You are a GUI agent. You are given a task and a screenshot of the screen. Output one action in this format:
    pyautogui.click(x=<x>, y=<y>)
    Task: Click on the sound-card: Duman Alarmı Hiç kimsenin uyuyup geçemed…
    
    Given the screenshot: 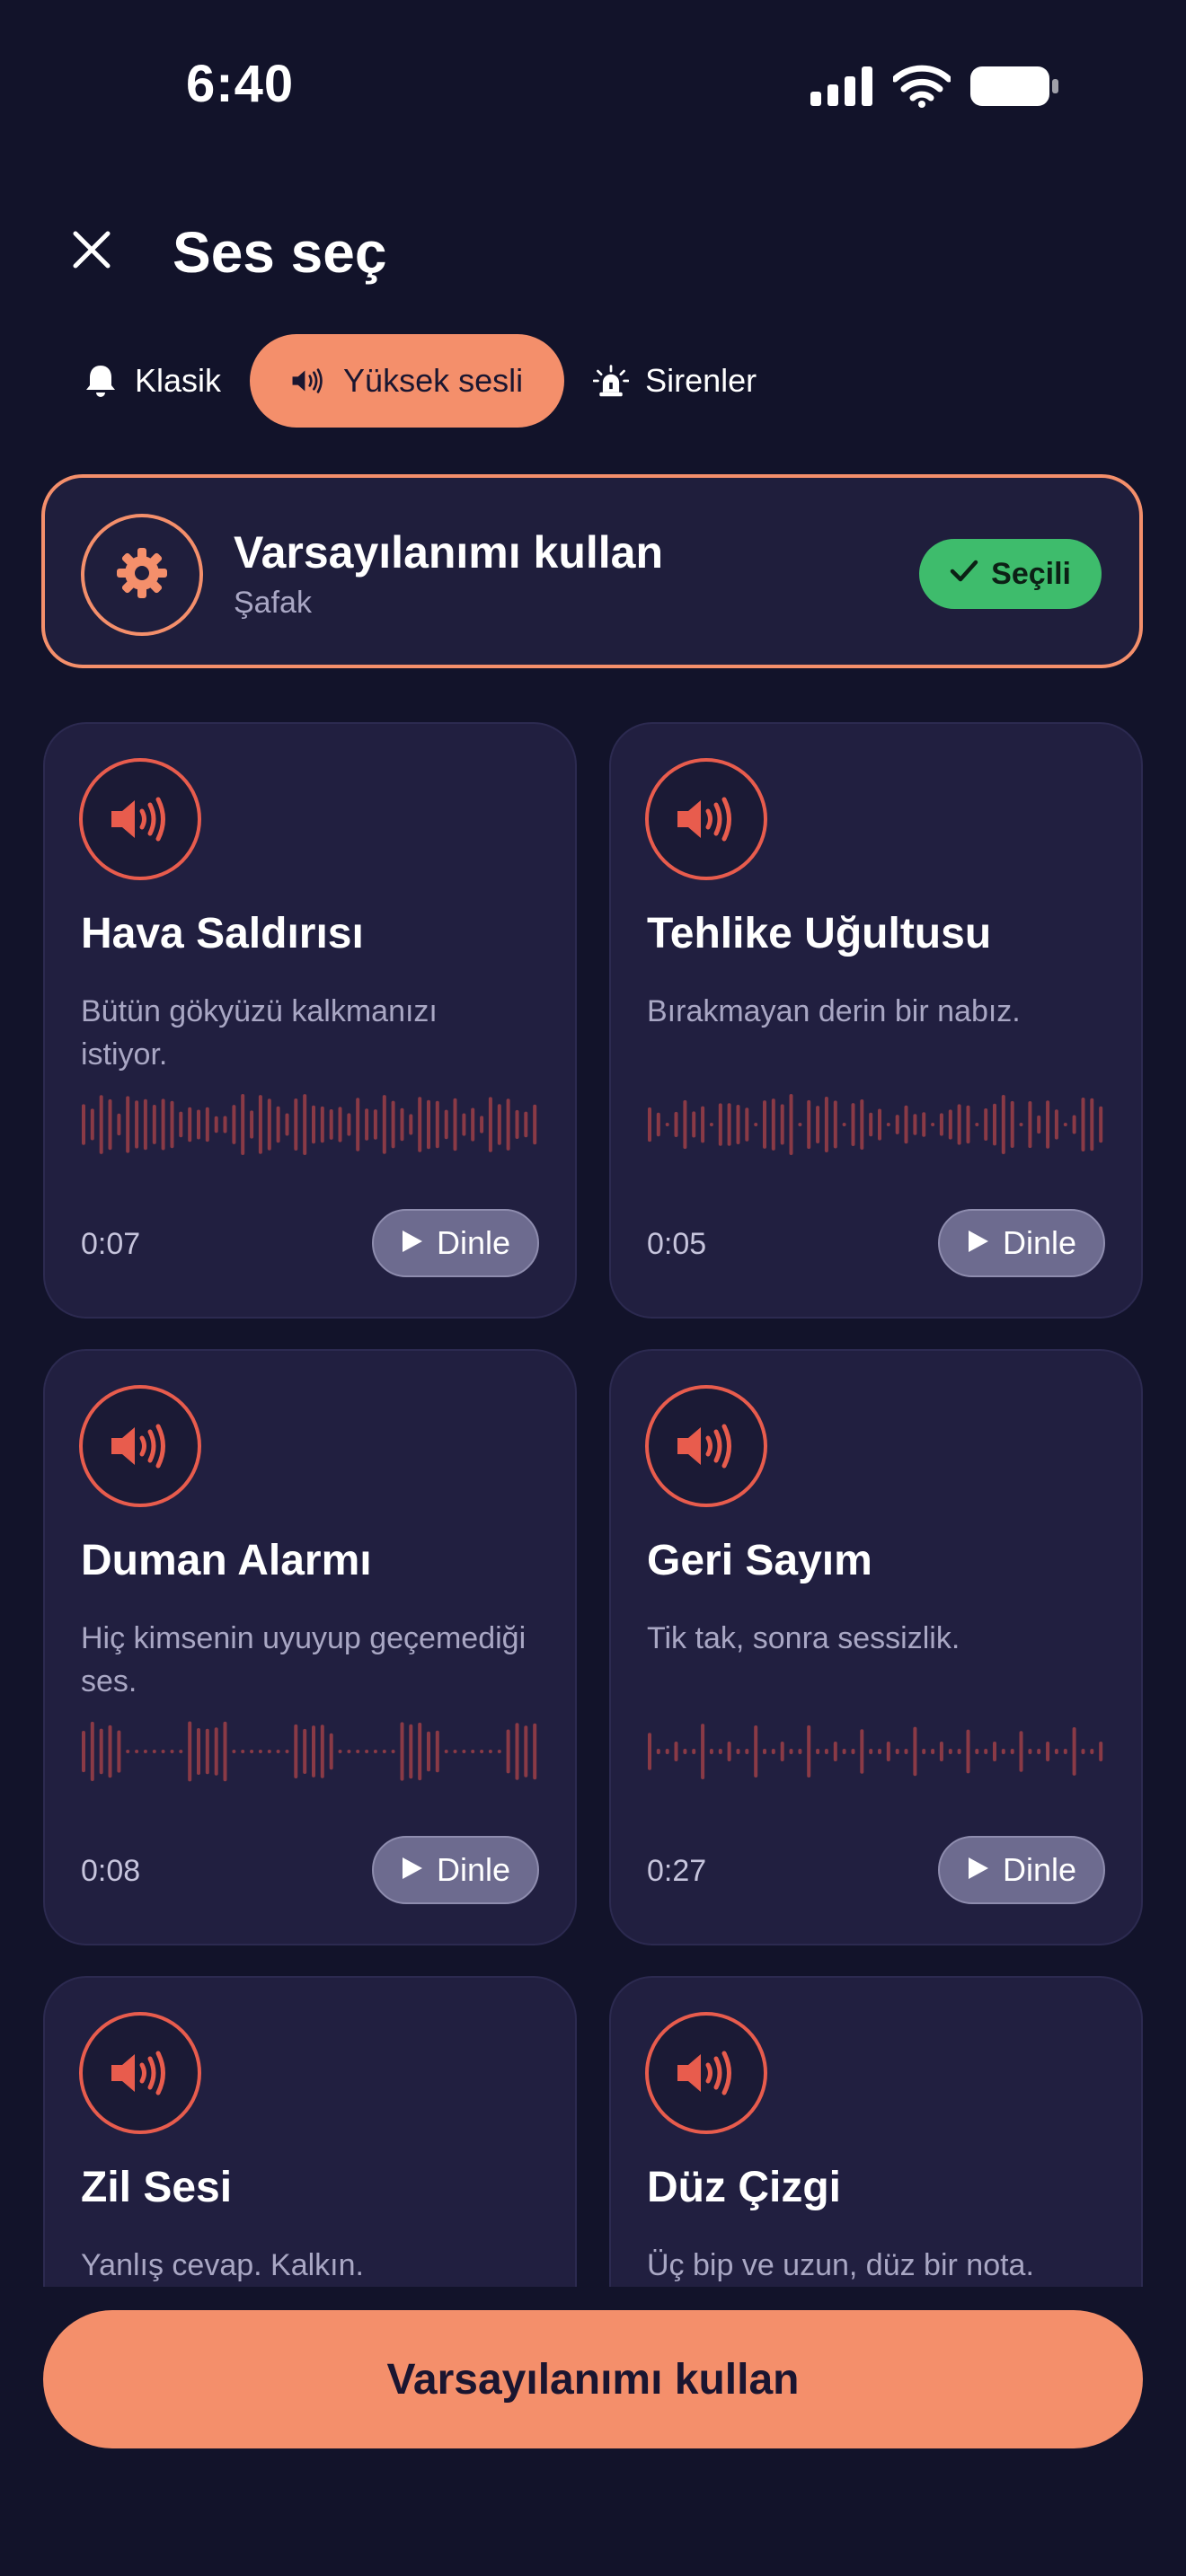 What is the action you would take?
    pyautogui.click(x=310, y=1647)
    